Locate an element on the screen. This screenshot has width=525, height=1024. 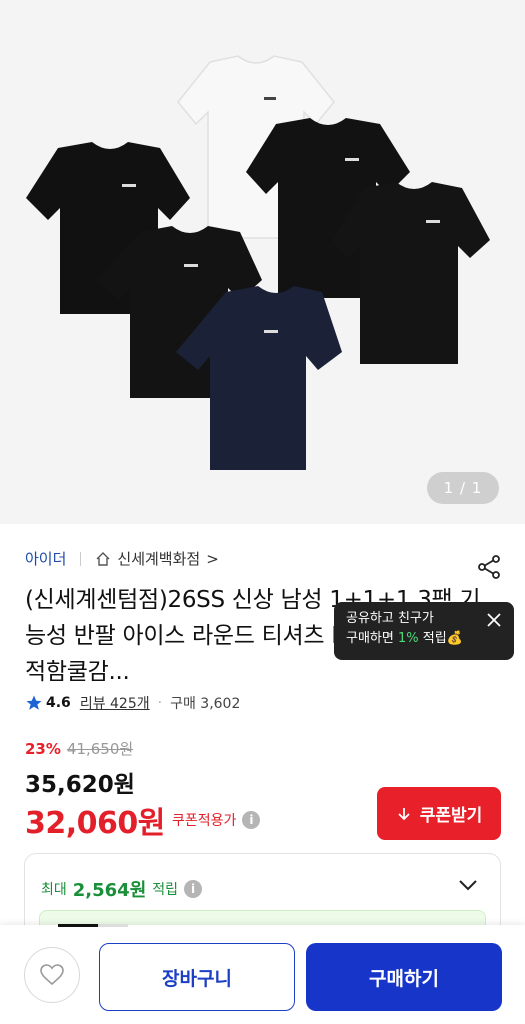
coupon-download-button: 쿠폰받기 is located at coordinates (439, 813).